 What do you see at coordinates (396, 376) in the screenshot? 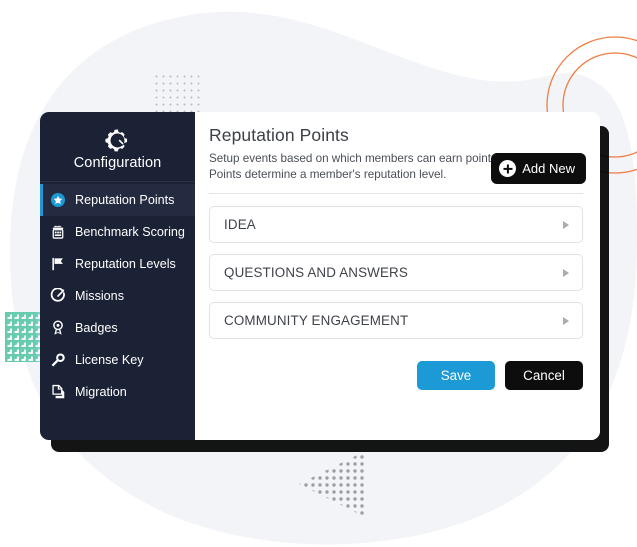
I see `form-actions: Save Cancel` at bounding box center [396, 376].